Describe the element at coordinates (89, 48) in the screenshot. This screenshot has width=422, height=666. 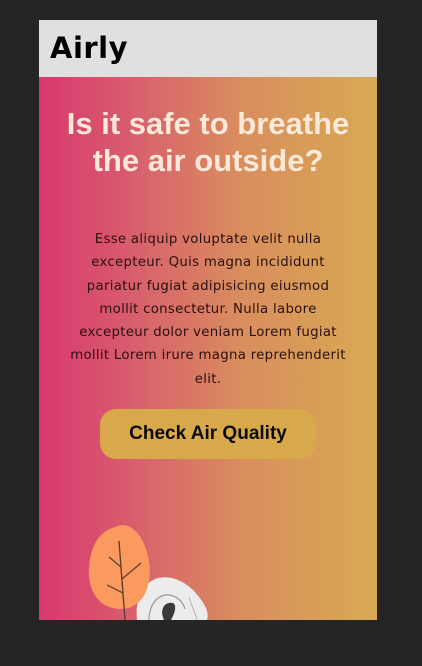
I see `app-logo: Airly` at that location.